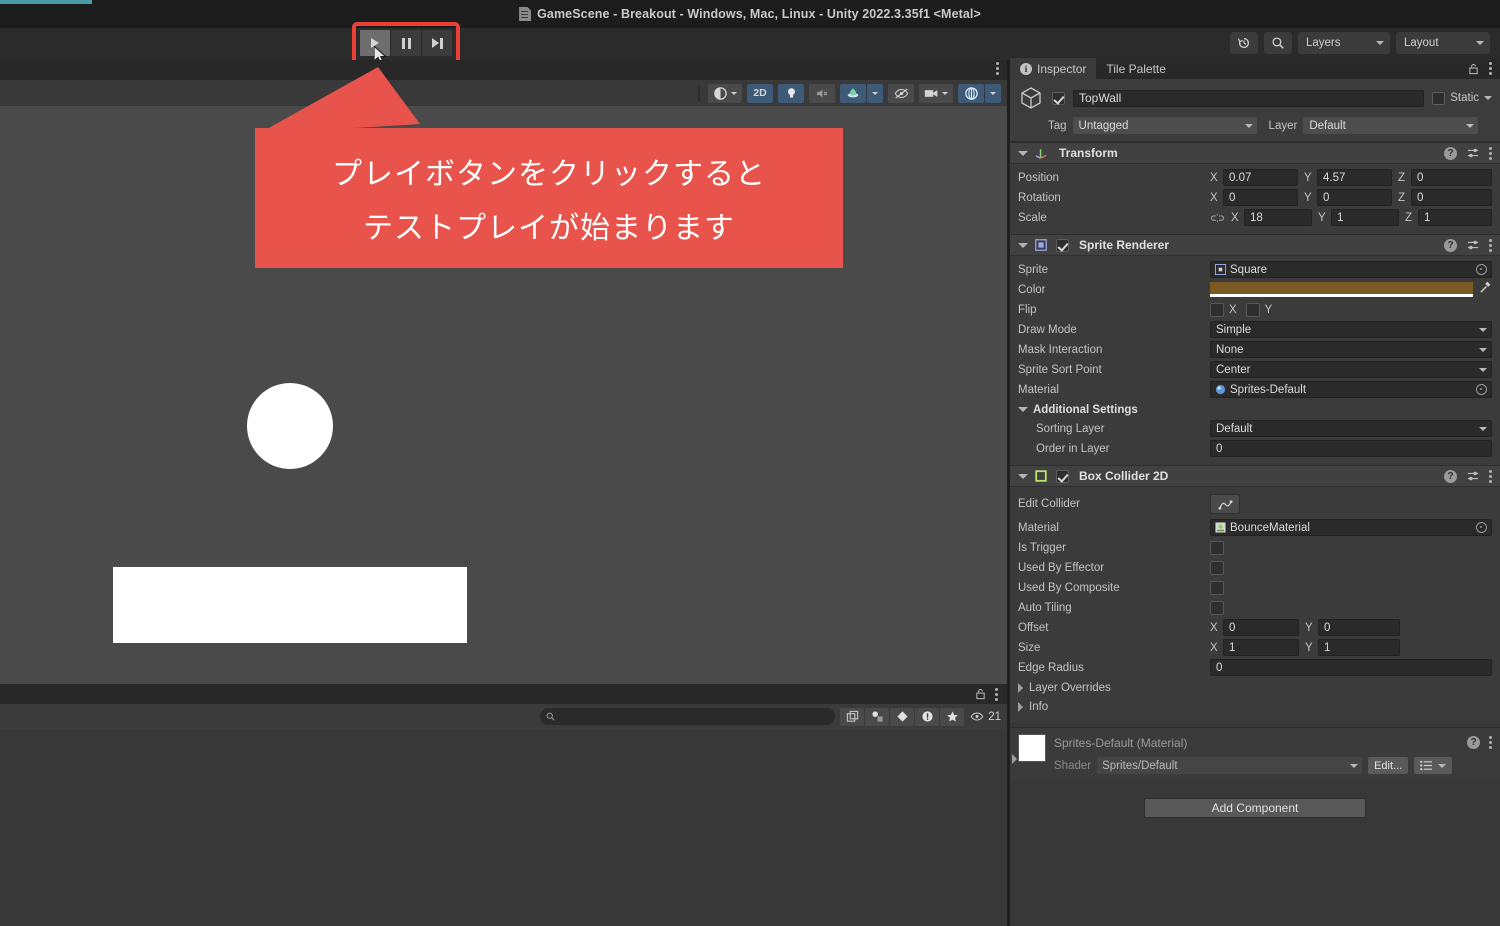 This screenshot has height=926, width=1500. I want to click on info-foldout: Info, so click(1255, 706).